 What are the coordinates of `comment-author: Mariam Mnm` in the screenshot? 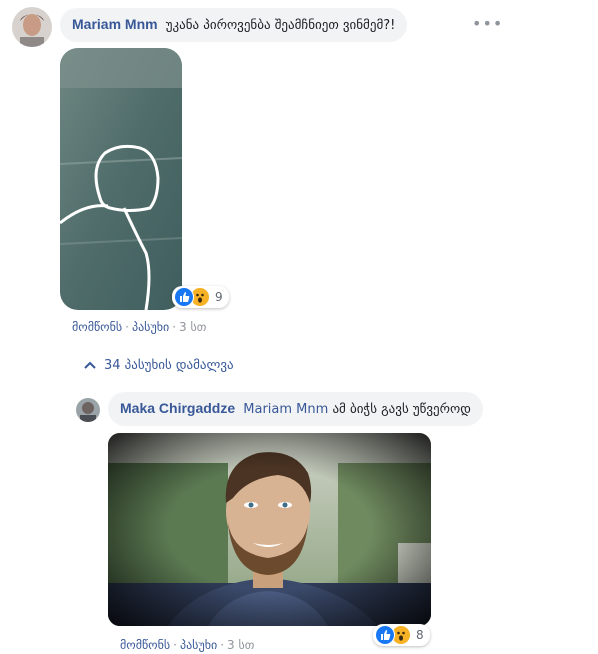 It's located at (115, 24).